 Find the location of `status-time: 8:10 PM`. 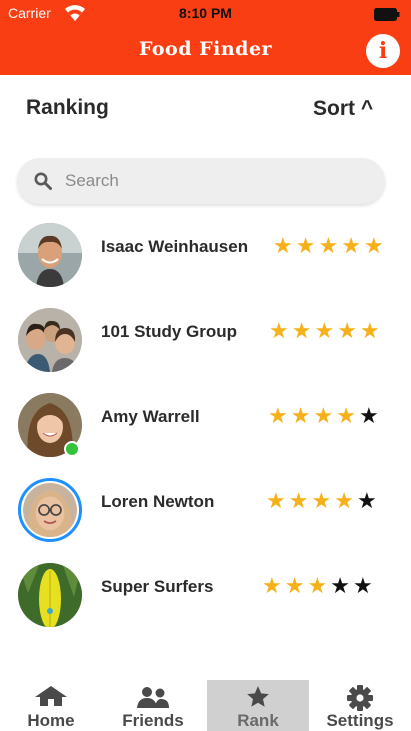

status-time: 8:10 PM is located at coordinates (205, 13).